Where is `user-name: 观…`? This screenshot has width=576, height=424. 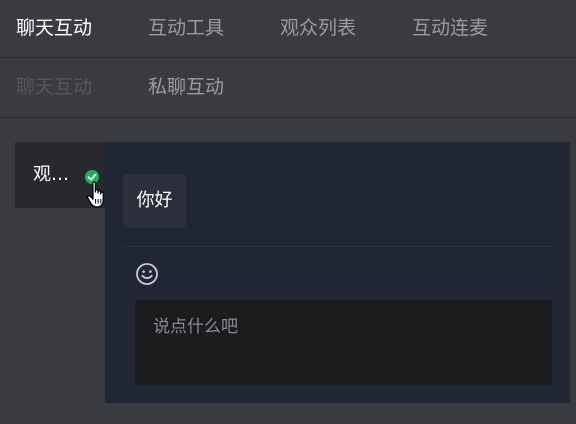 user-name: 观… is located at coordinates (51, 174).